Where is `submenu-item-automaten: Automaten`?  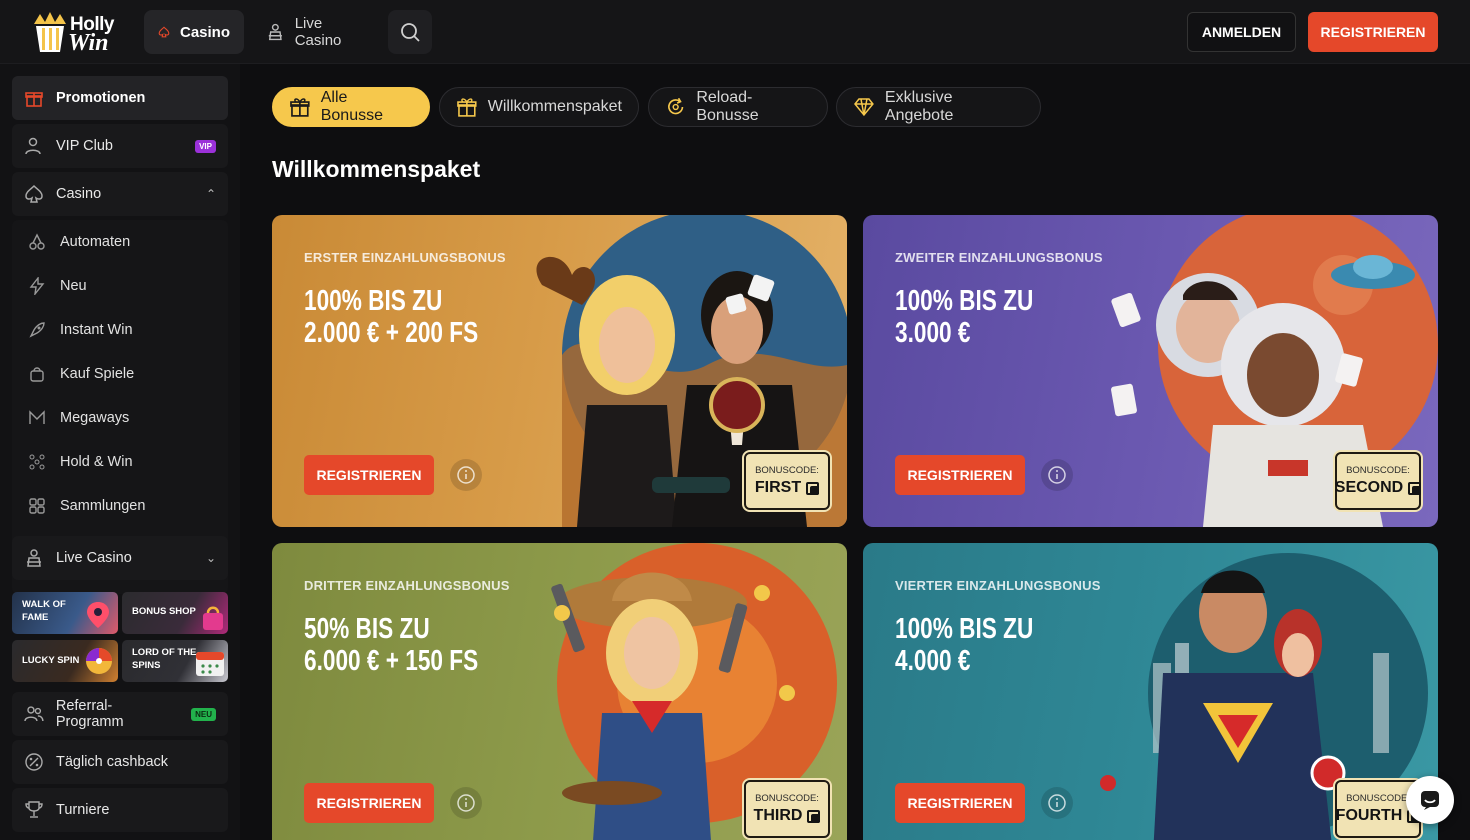 submenu-item-automaten: Automaten is located at coordinates (79, 242).